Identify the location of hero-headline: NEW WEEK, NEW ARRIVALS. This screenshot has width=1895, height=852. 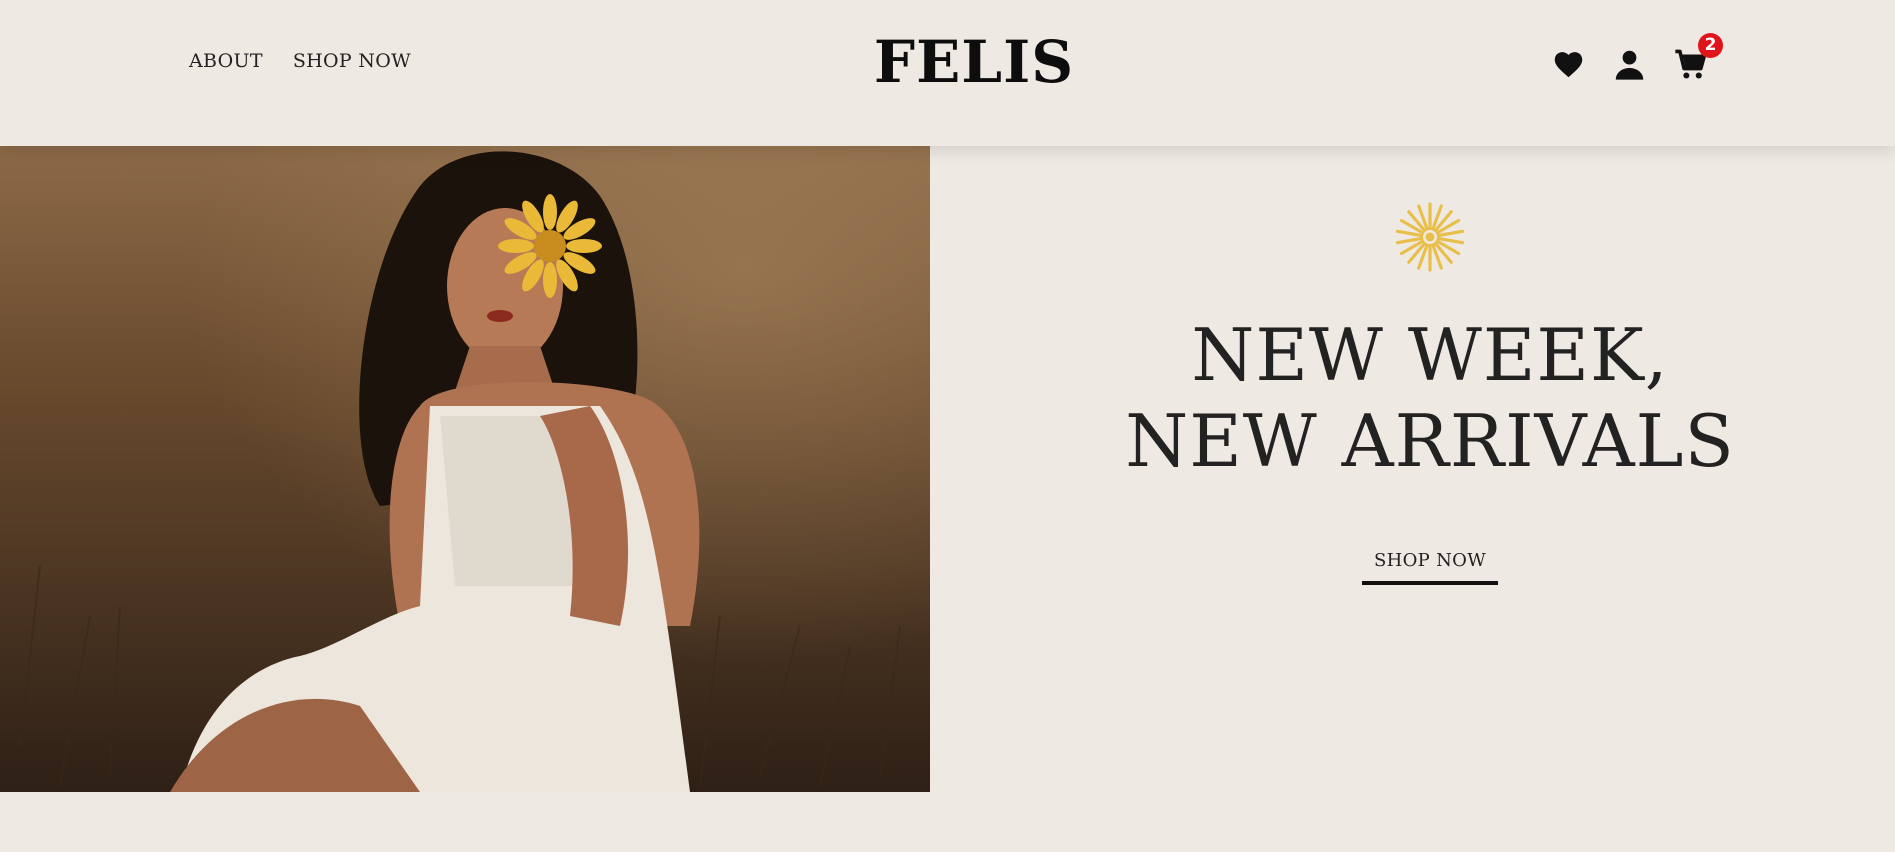
(1430, 398).